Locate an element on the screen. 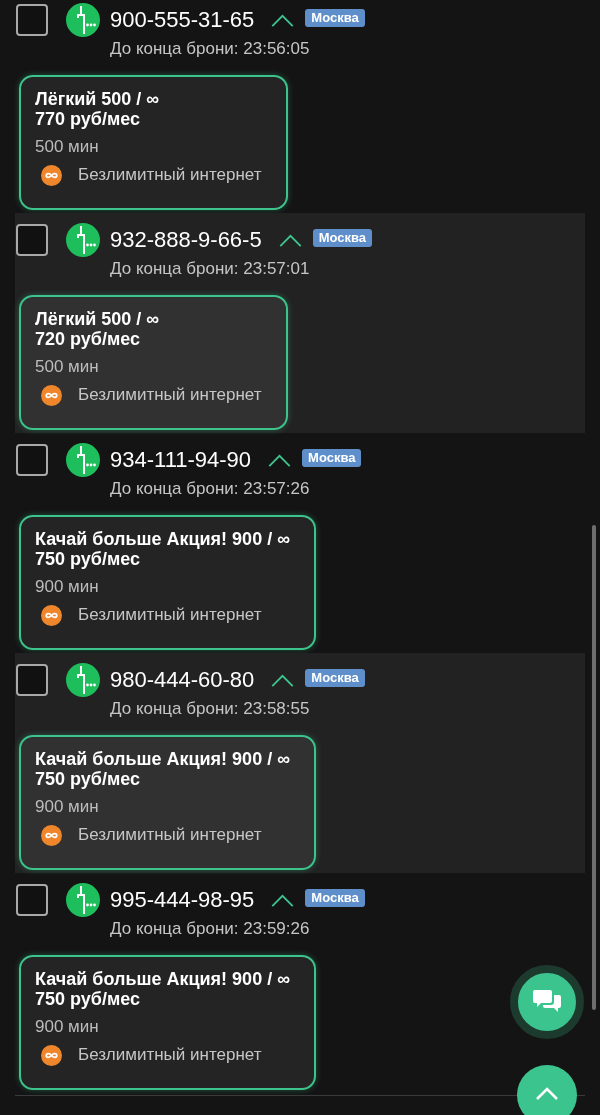 The image size is (600, 1115). phone-number: 995-444-98-95 is located at coordinates (182, 900).